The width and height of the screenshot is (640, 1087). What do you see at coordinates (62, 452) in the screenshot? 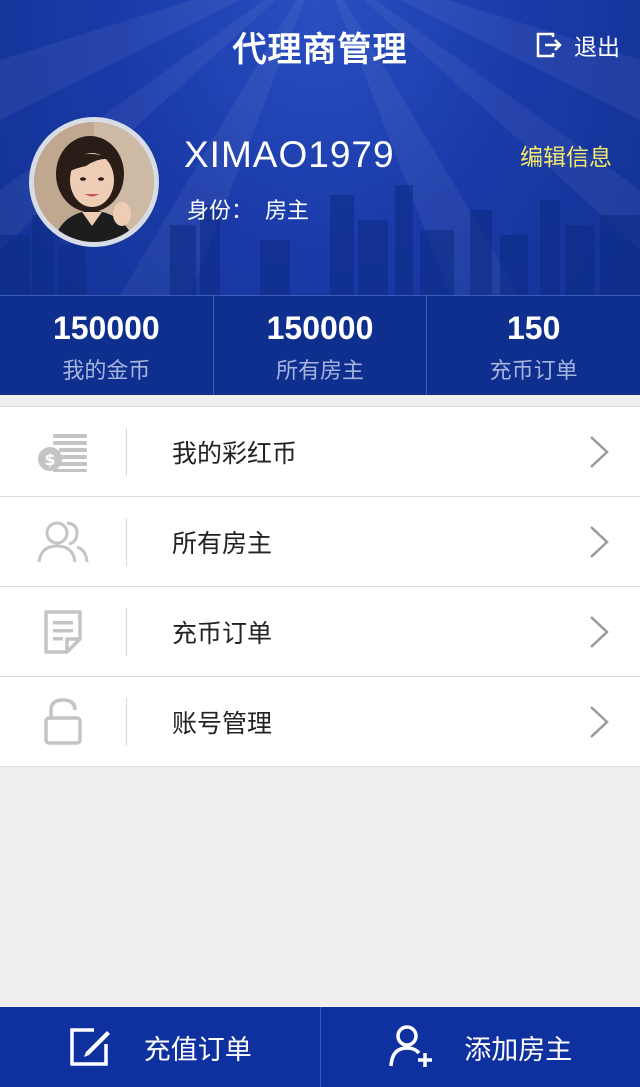
I see `coins-icon: $` at bounding box center [62, 452].